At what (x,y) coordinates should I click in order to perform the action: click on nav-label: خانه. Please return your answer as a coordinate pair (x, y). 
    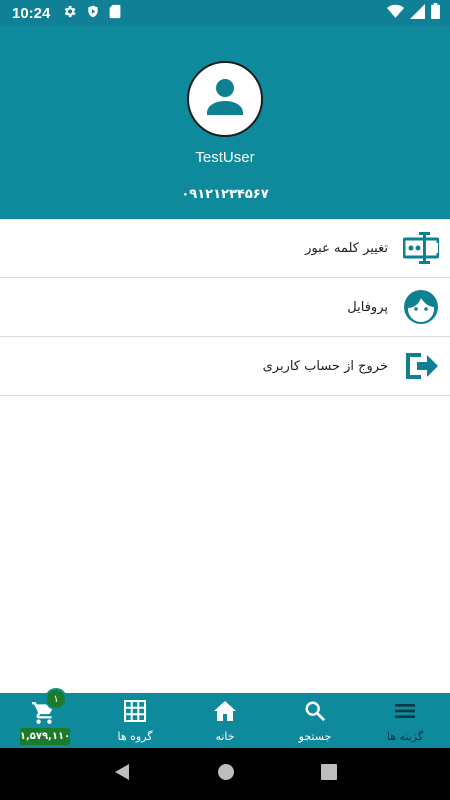
    Looking at the image, I should click on (225, 736).